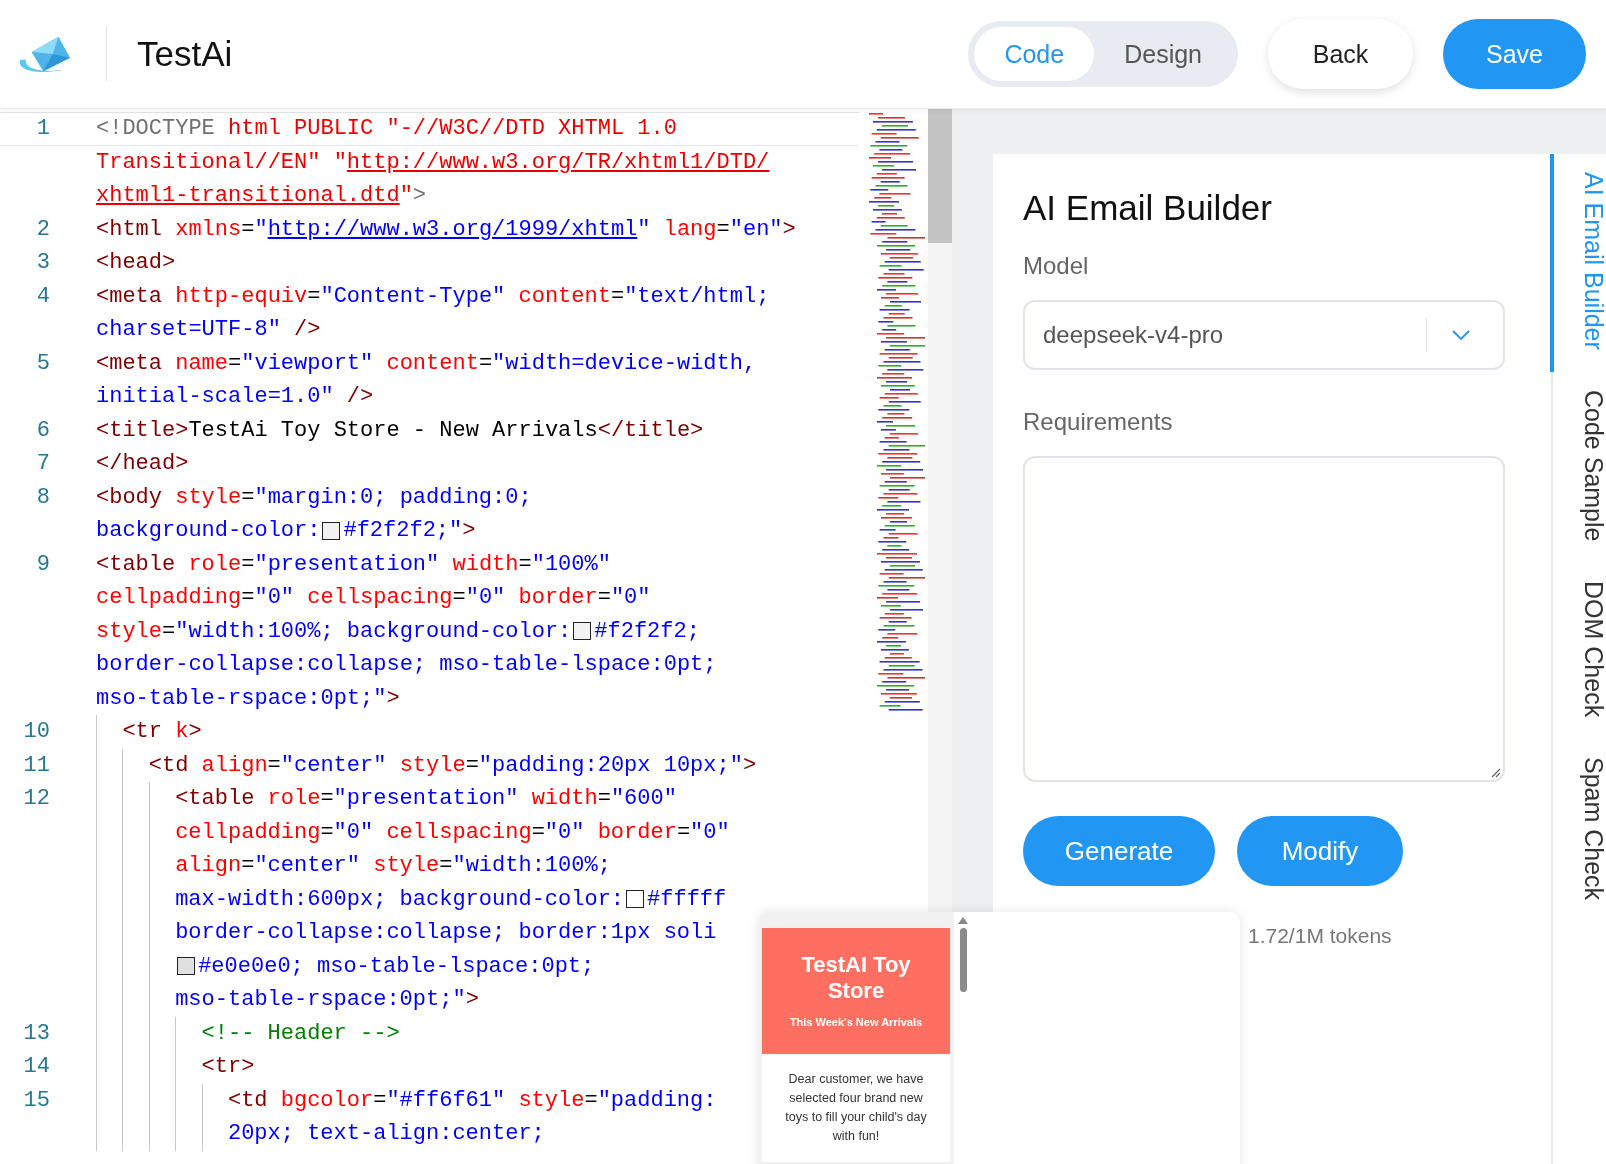 This screenshot has height=1164, width=1606. Describe the element at coordinates (647, 631) in the screenshot. I see `code-line: #f2f2f2;` at that location.